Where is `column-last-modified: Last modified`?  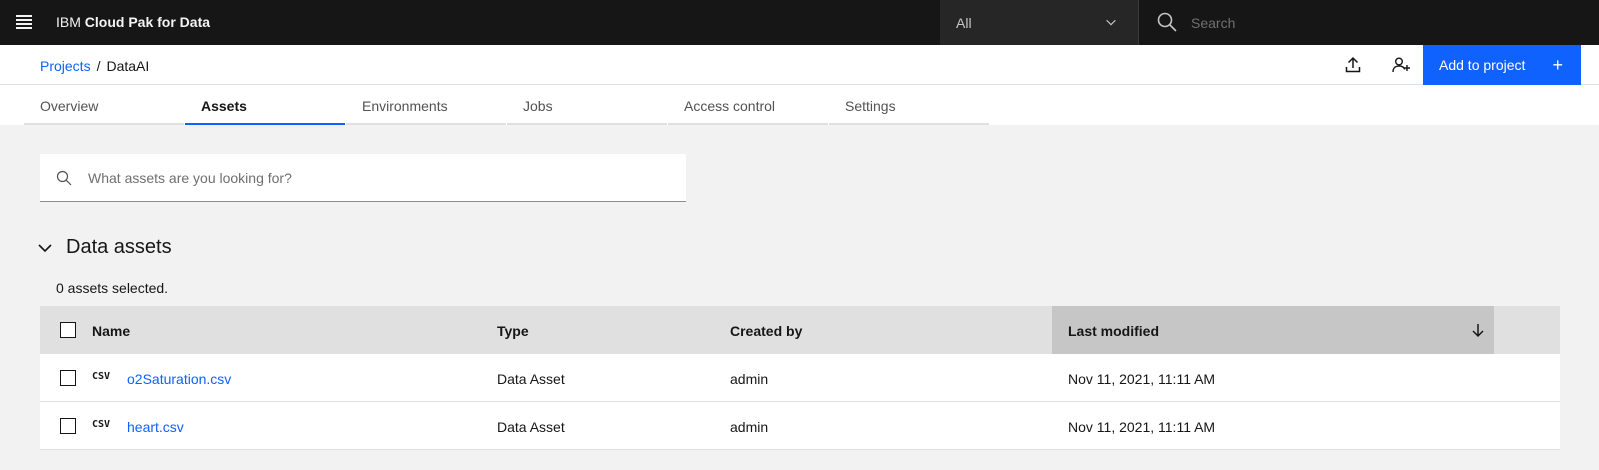 column-last-modified: Last modified is located at coordinates (1113, 331).